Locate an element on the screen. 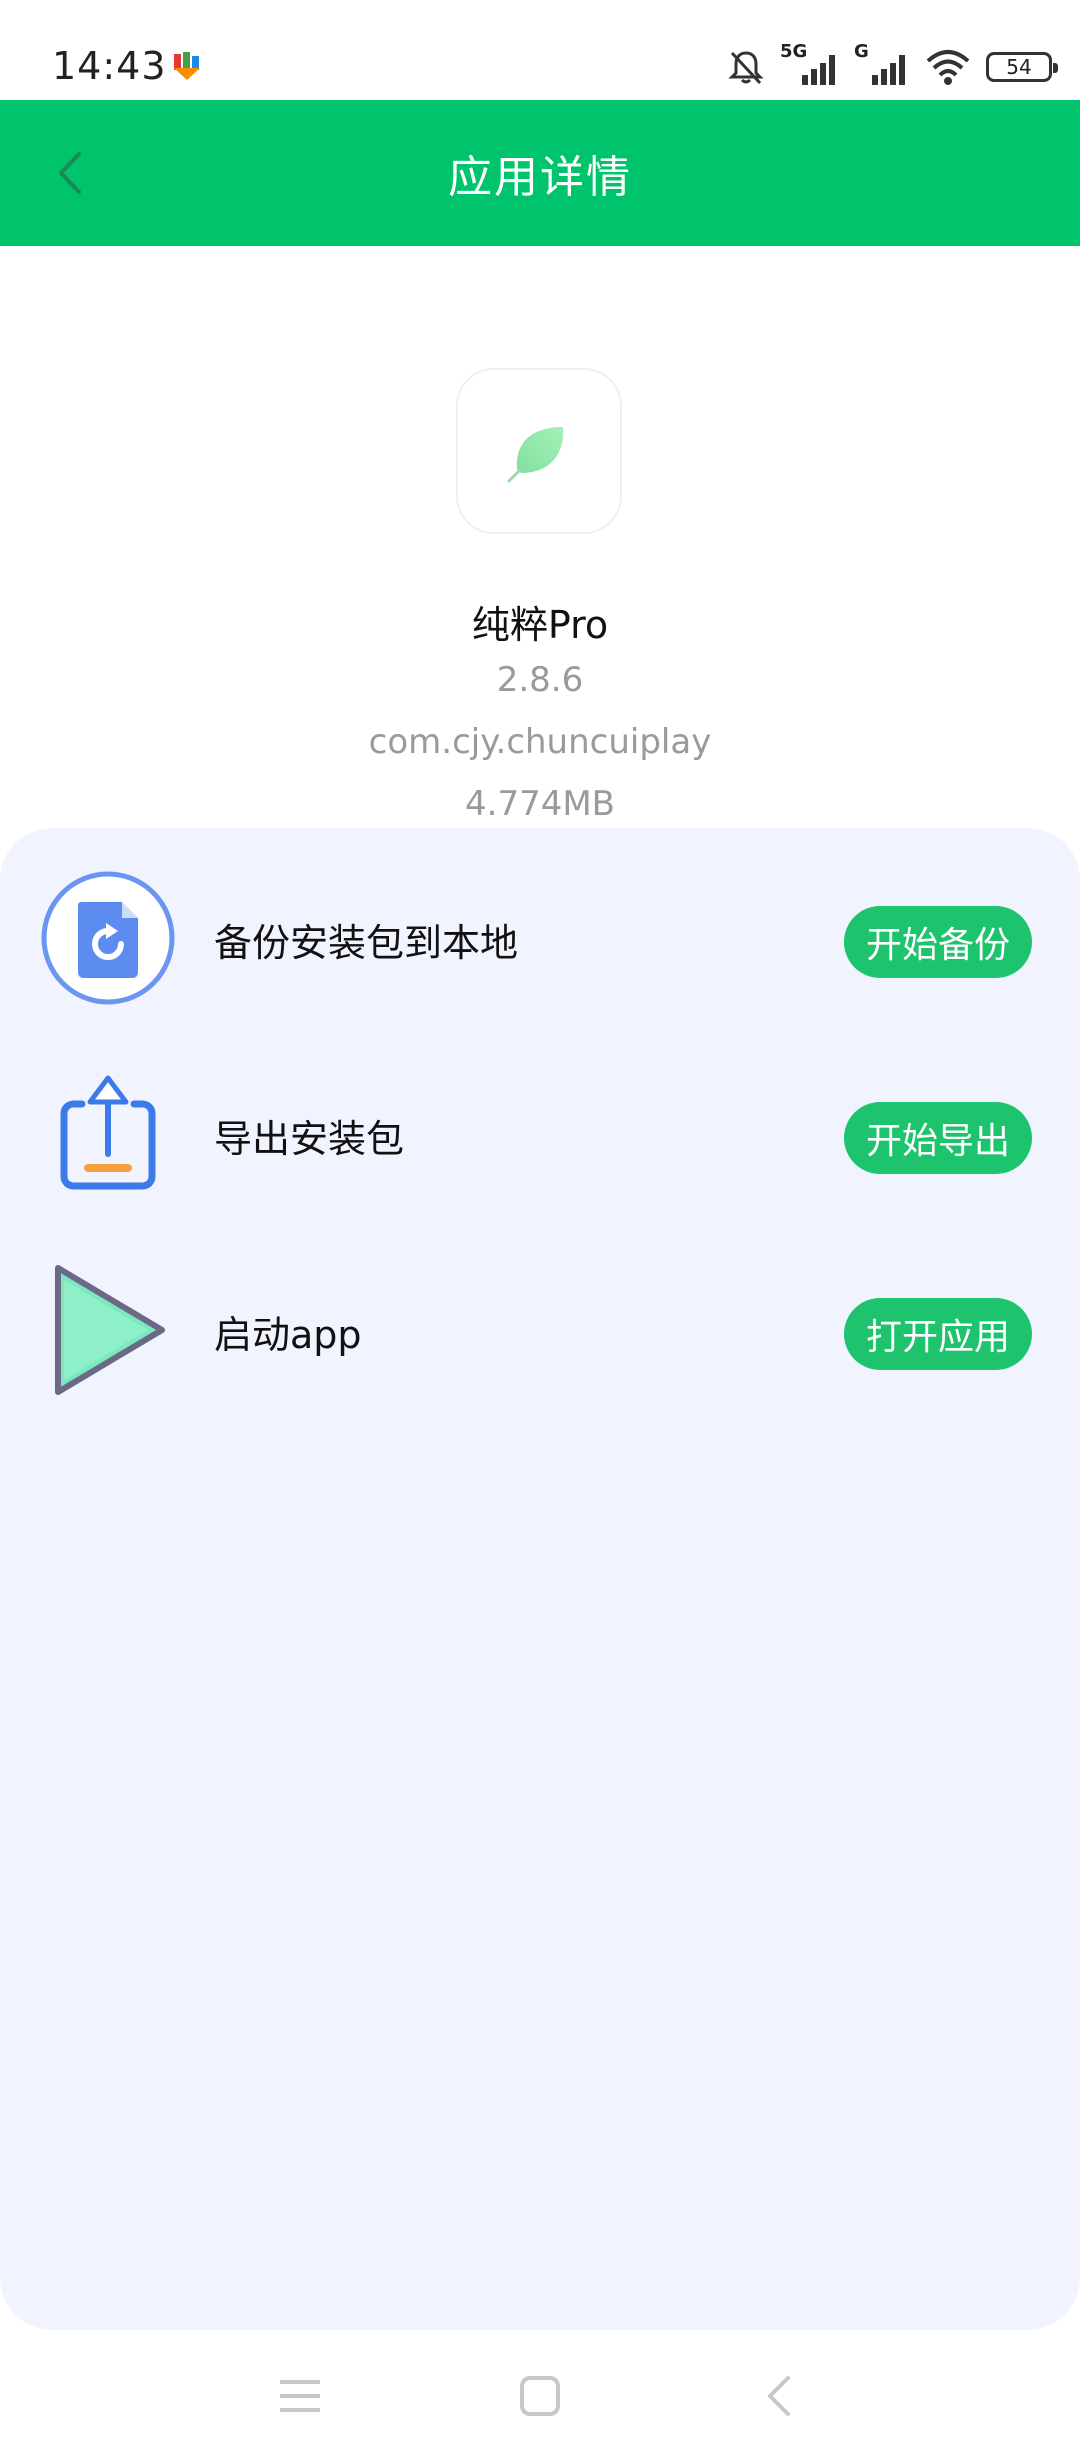  page-title: 应用详情 is located at coordinates (540, 177).